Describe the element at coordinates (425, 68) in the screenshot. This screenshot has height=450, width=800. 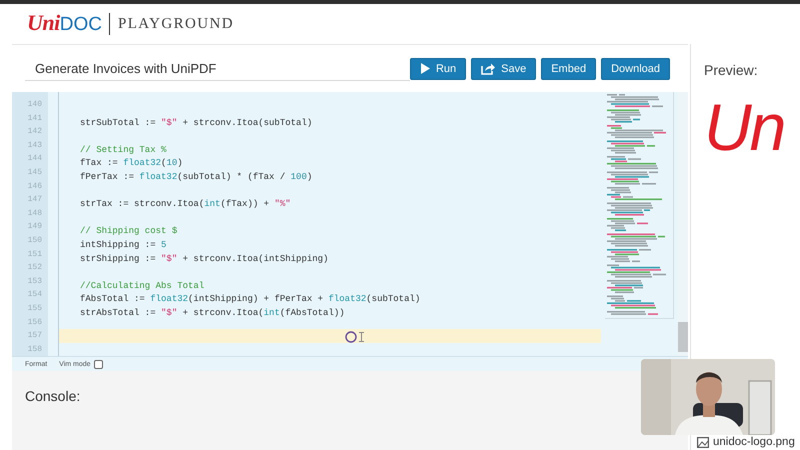
I see `play-icon` at that location.